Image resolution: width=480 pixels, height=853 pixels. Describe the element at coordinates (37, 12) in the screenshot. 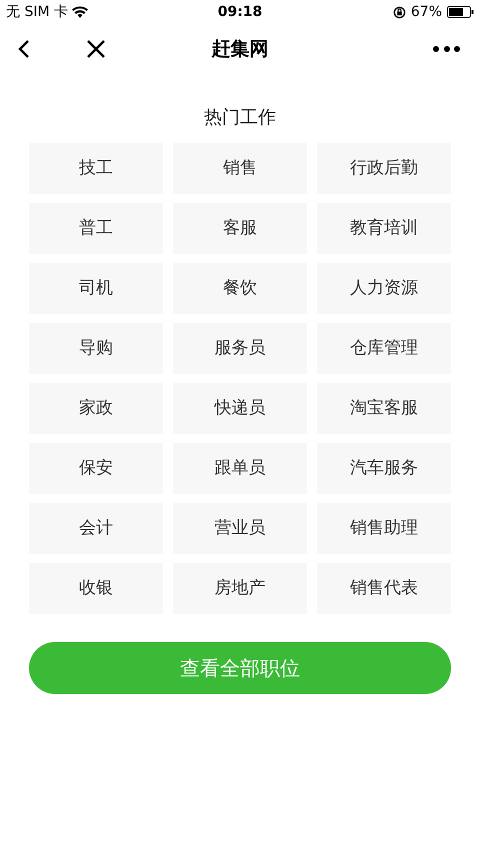

I see `carrier-text: 无 SIM 卡` at that location.